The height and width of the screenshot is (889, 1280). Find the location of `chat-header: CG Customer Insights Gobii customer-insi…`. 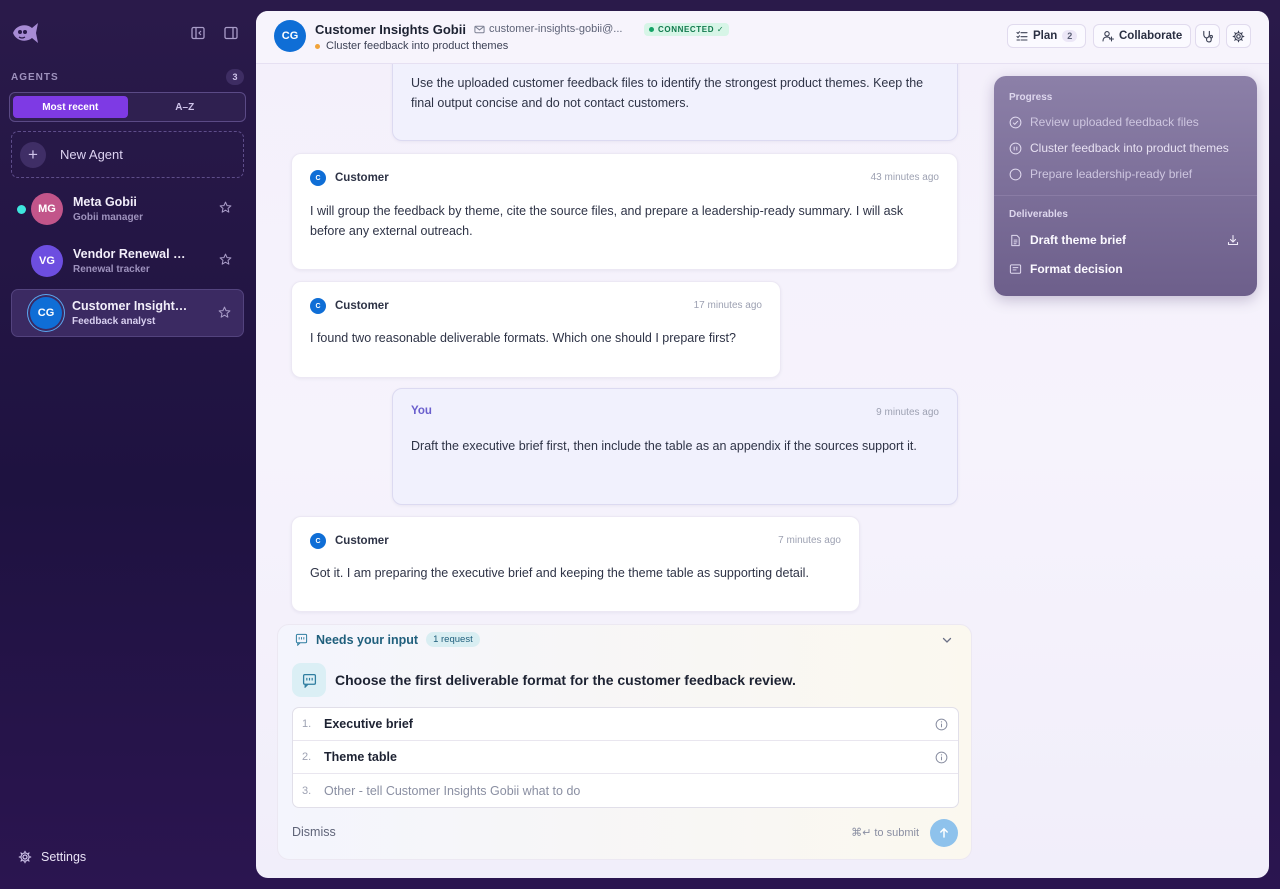

chat-header: CG Customer Insights Gobii customer-insi… is located at coordinates (762, 37).